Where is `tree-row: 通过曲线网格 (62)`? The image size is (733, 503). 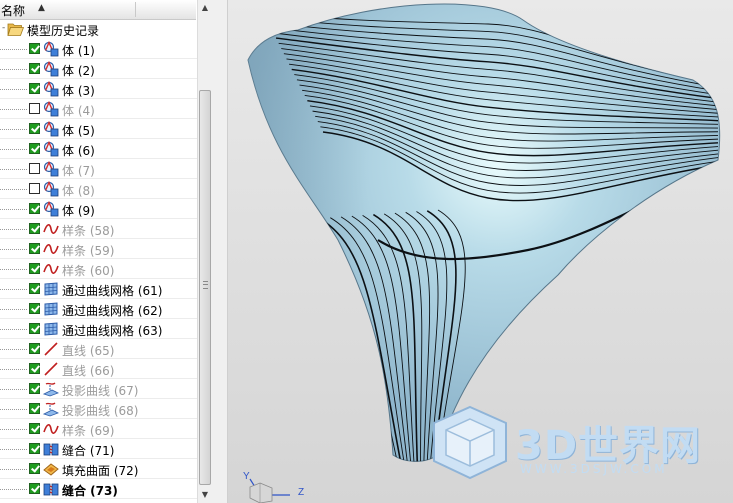
tree-row: 通过曲线网格 (62) is located at coordinates (98, 309).